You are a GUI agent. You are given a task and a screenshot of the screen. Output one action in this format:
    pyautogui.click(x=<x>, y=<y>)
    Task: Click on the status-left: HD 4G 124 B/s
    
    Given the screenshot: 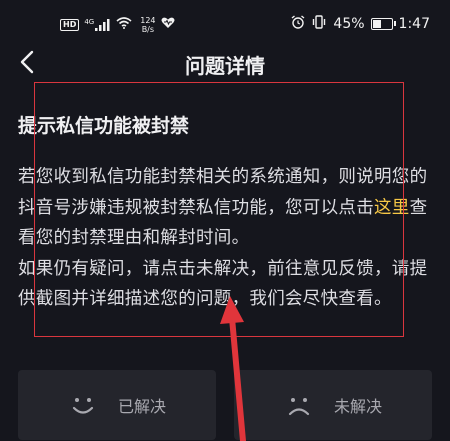 What is the action you would take?
    pyautogui.click(x=117, y=25)
    